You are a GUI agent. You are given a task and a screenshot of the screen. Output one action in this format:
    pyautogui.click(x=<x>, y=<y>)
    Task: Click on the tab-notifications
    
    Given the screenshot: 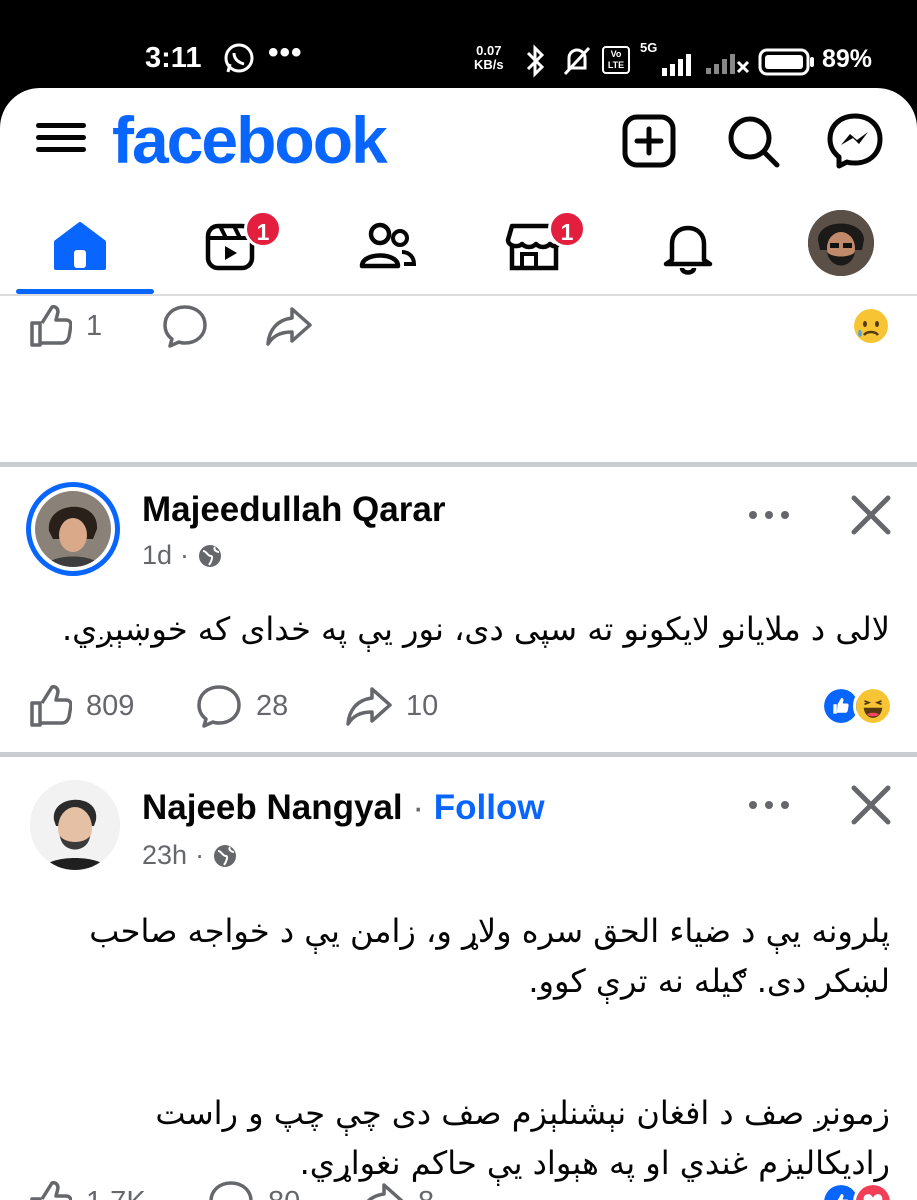 What is the action you would take?
    pyautogui.click(x=686, y=246)
    